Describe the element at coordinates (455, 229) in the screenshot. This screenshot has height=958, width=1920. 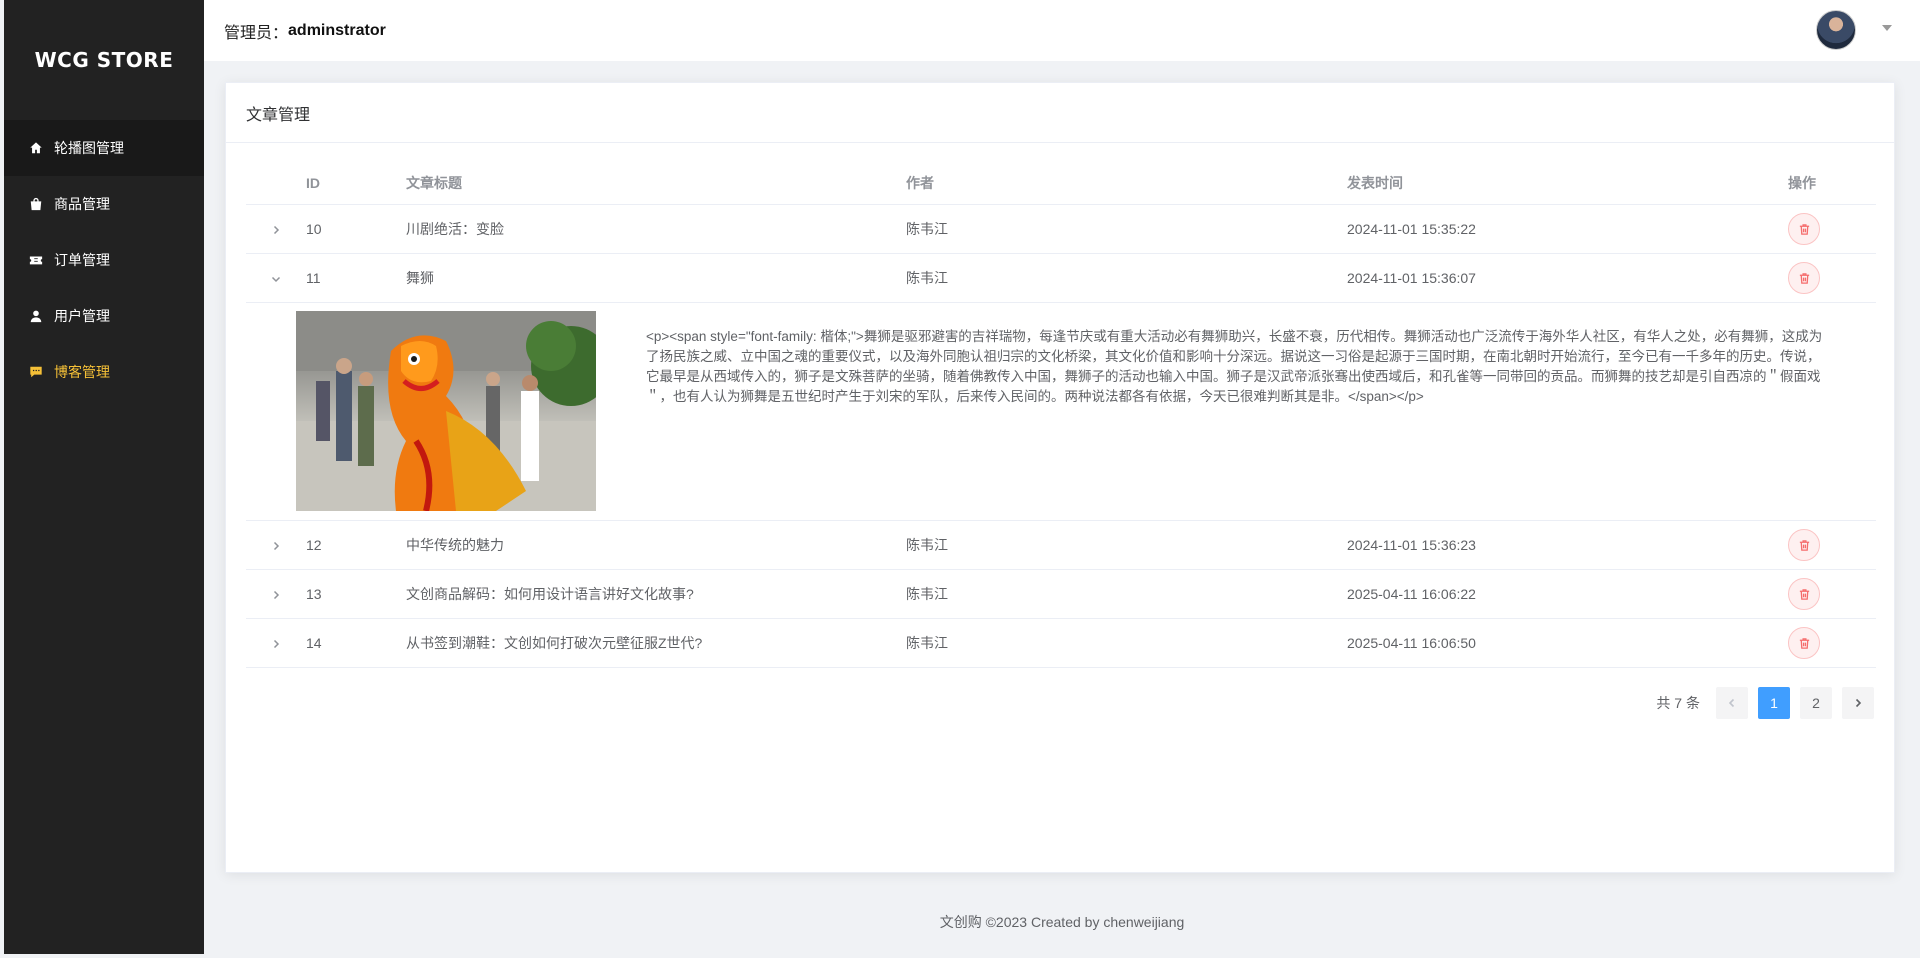
I see `cell-title: 川剧绝活：变脸` at that location.